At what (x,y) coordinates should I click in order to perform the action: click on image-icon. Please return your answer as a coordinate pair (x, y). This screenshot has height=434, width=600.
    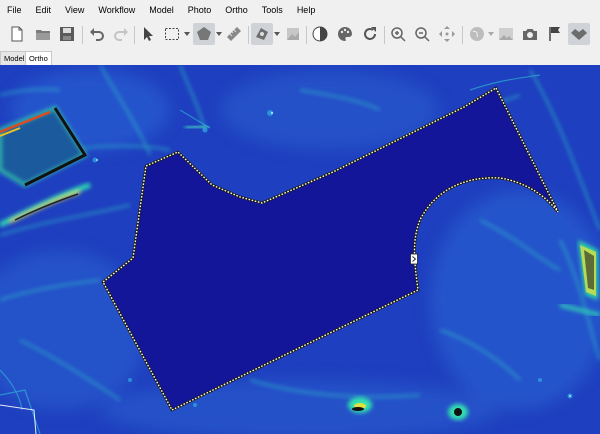
    Looking at the image, I should click on (506, 34).